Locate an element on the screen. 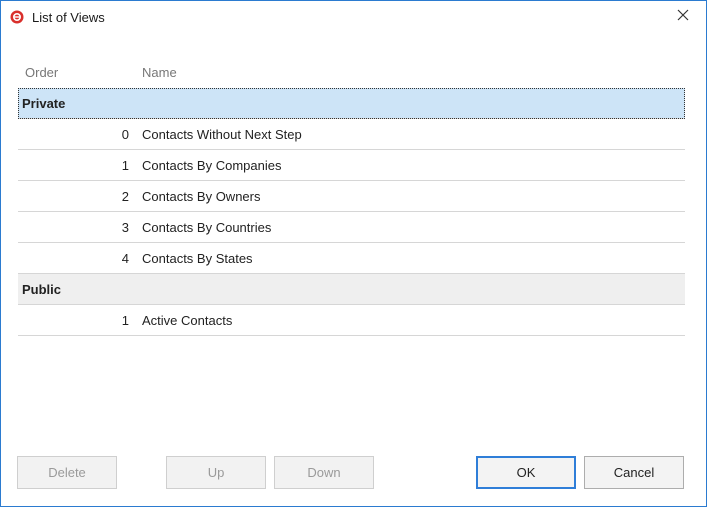 The height and width of the screenshot is (507, 707). name-cell: Contacts By States is located at coordinates (197, 258).